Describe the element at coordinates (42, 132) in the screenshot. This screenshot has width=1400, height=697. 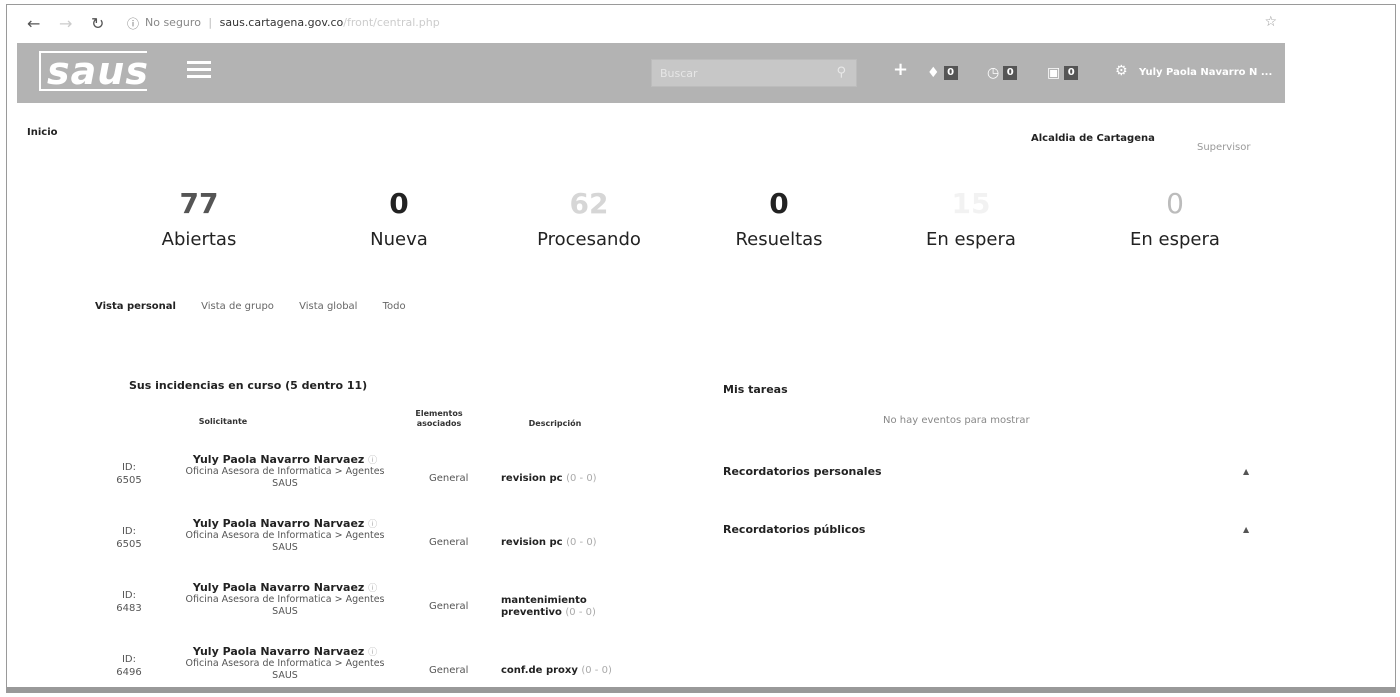
I see `breadcrumb: Inicio` at that location.